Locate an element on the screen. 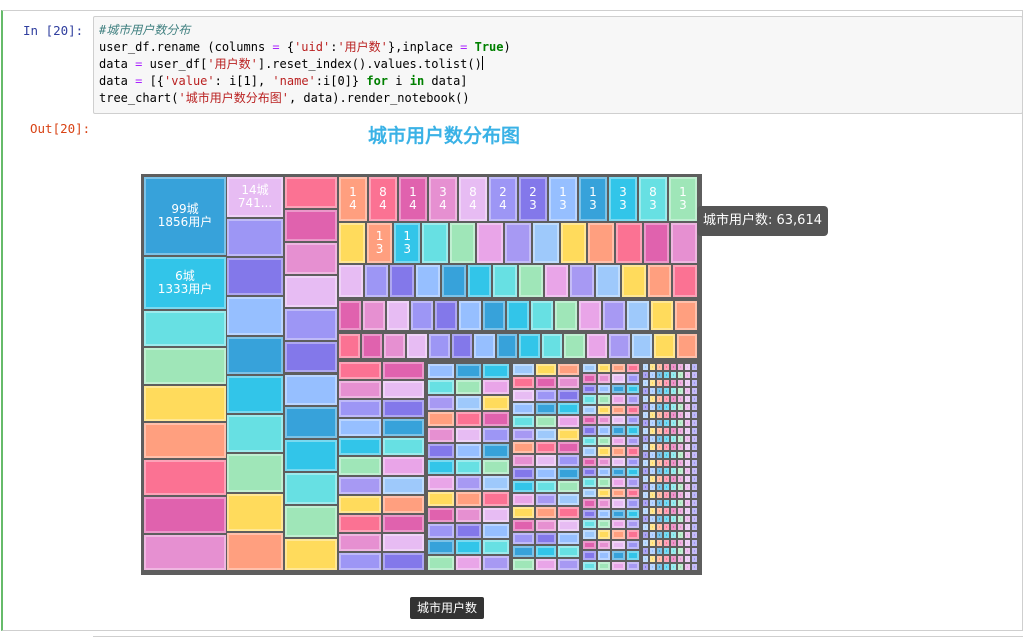 The height and width of the screenshot is (641, 1025). treemap-breadcrumb: 城市用户数 is located at coordinates (447, 608).